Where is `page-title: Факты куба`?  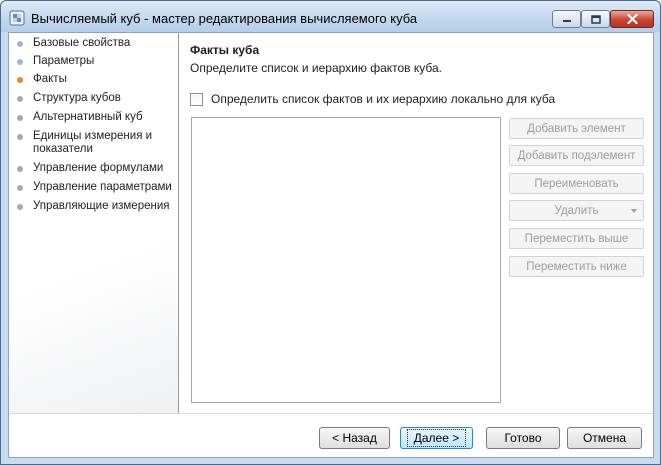
page-title: Факты куба is located at coordinates (225, 50).